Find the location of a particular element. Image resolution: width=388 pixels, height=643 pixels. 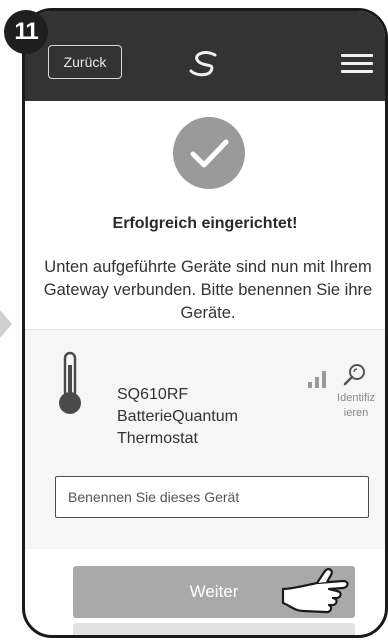

step-number-badge: 11 is located at coordinates (26, 32).